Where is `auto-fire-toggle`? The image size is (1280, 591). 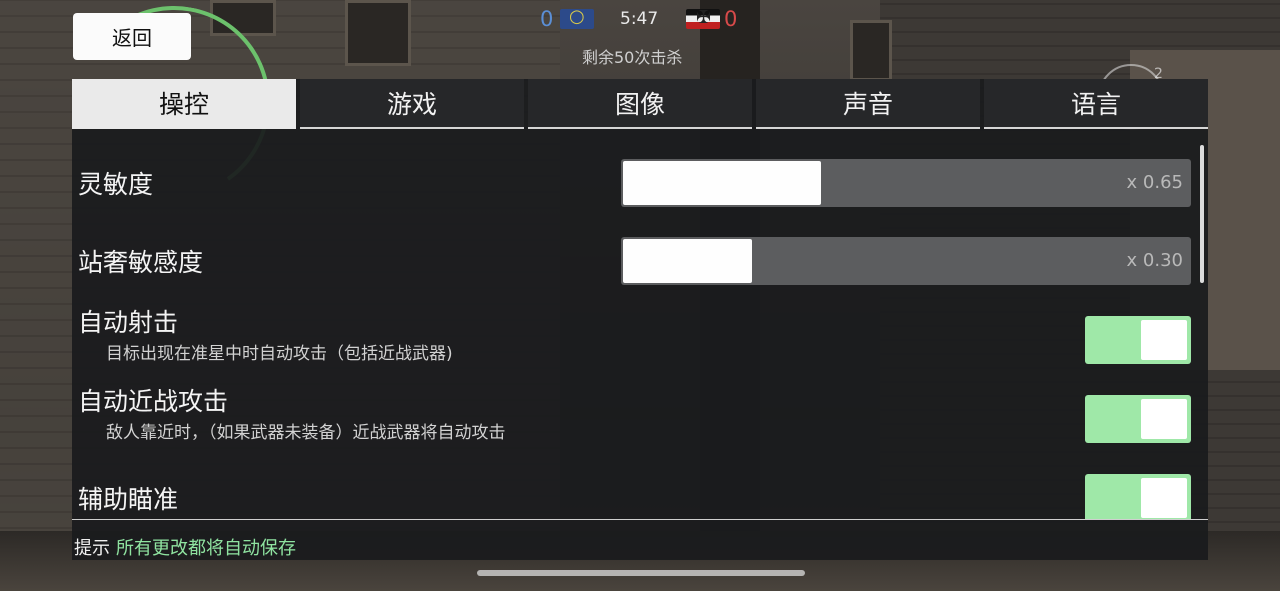
auto-fire-toggle is located at coordinates (1138, 340).